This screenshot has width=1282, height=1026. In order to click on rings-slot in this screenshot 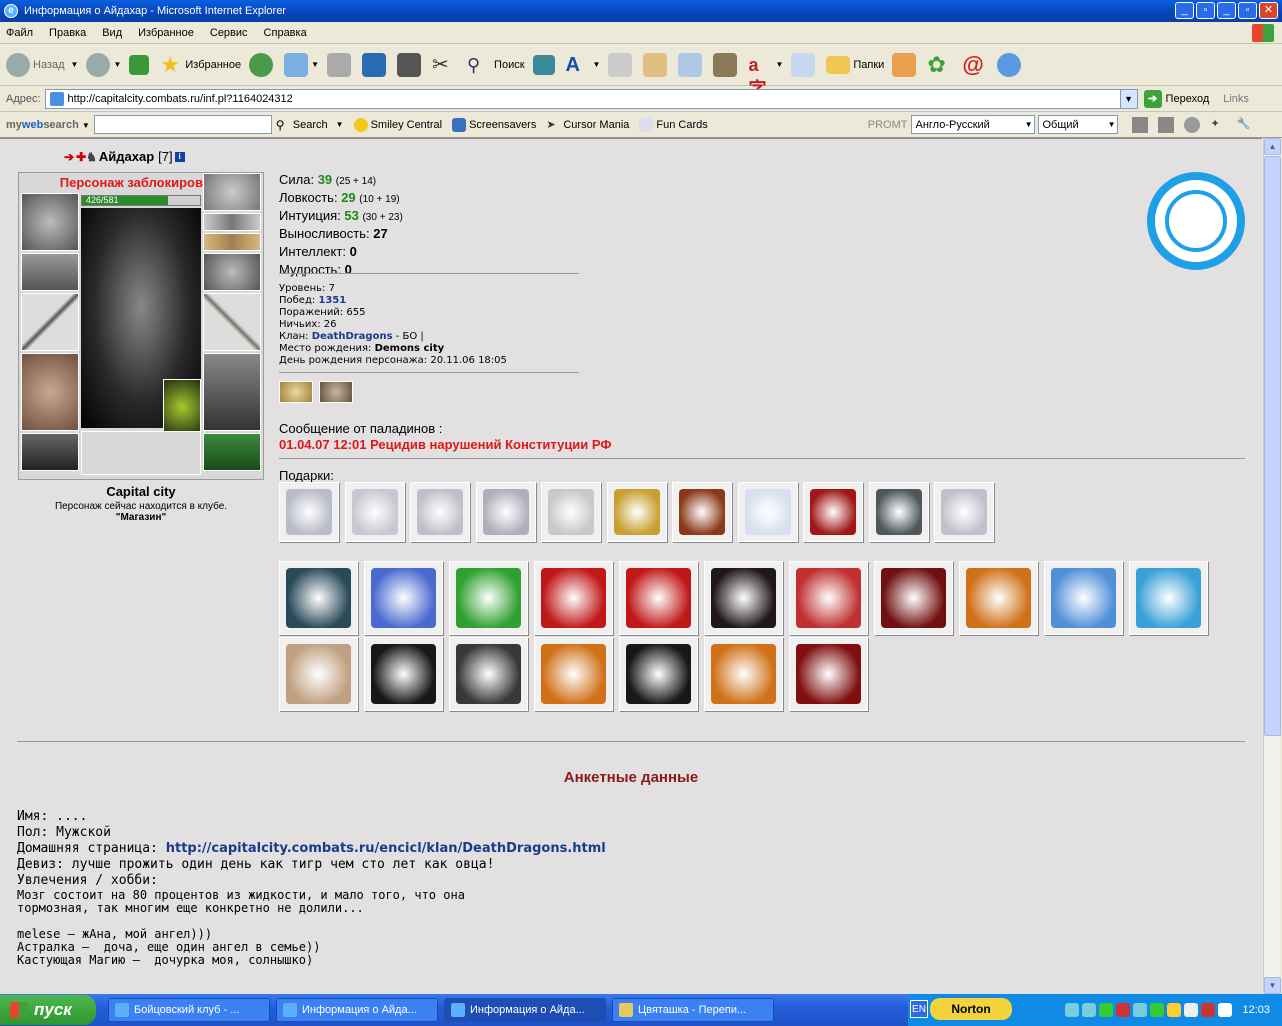, I will do `click(232, 242)`.